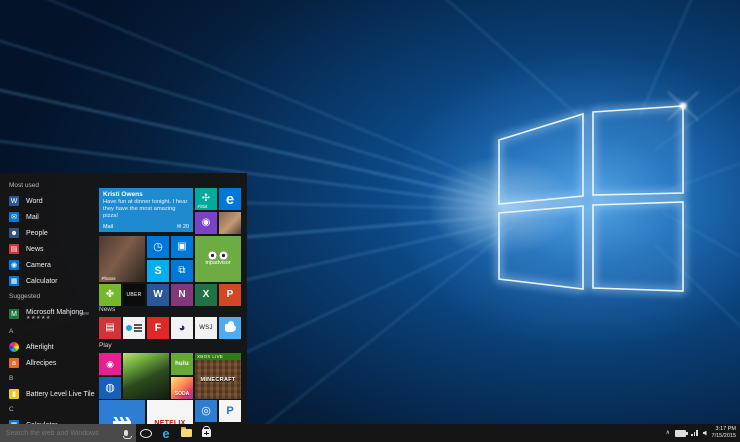  I want to click on mail-badge: ✉ 20, so click(182, 227).